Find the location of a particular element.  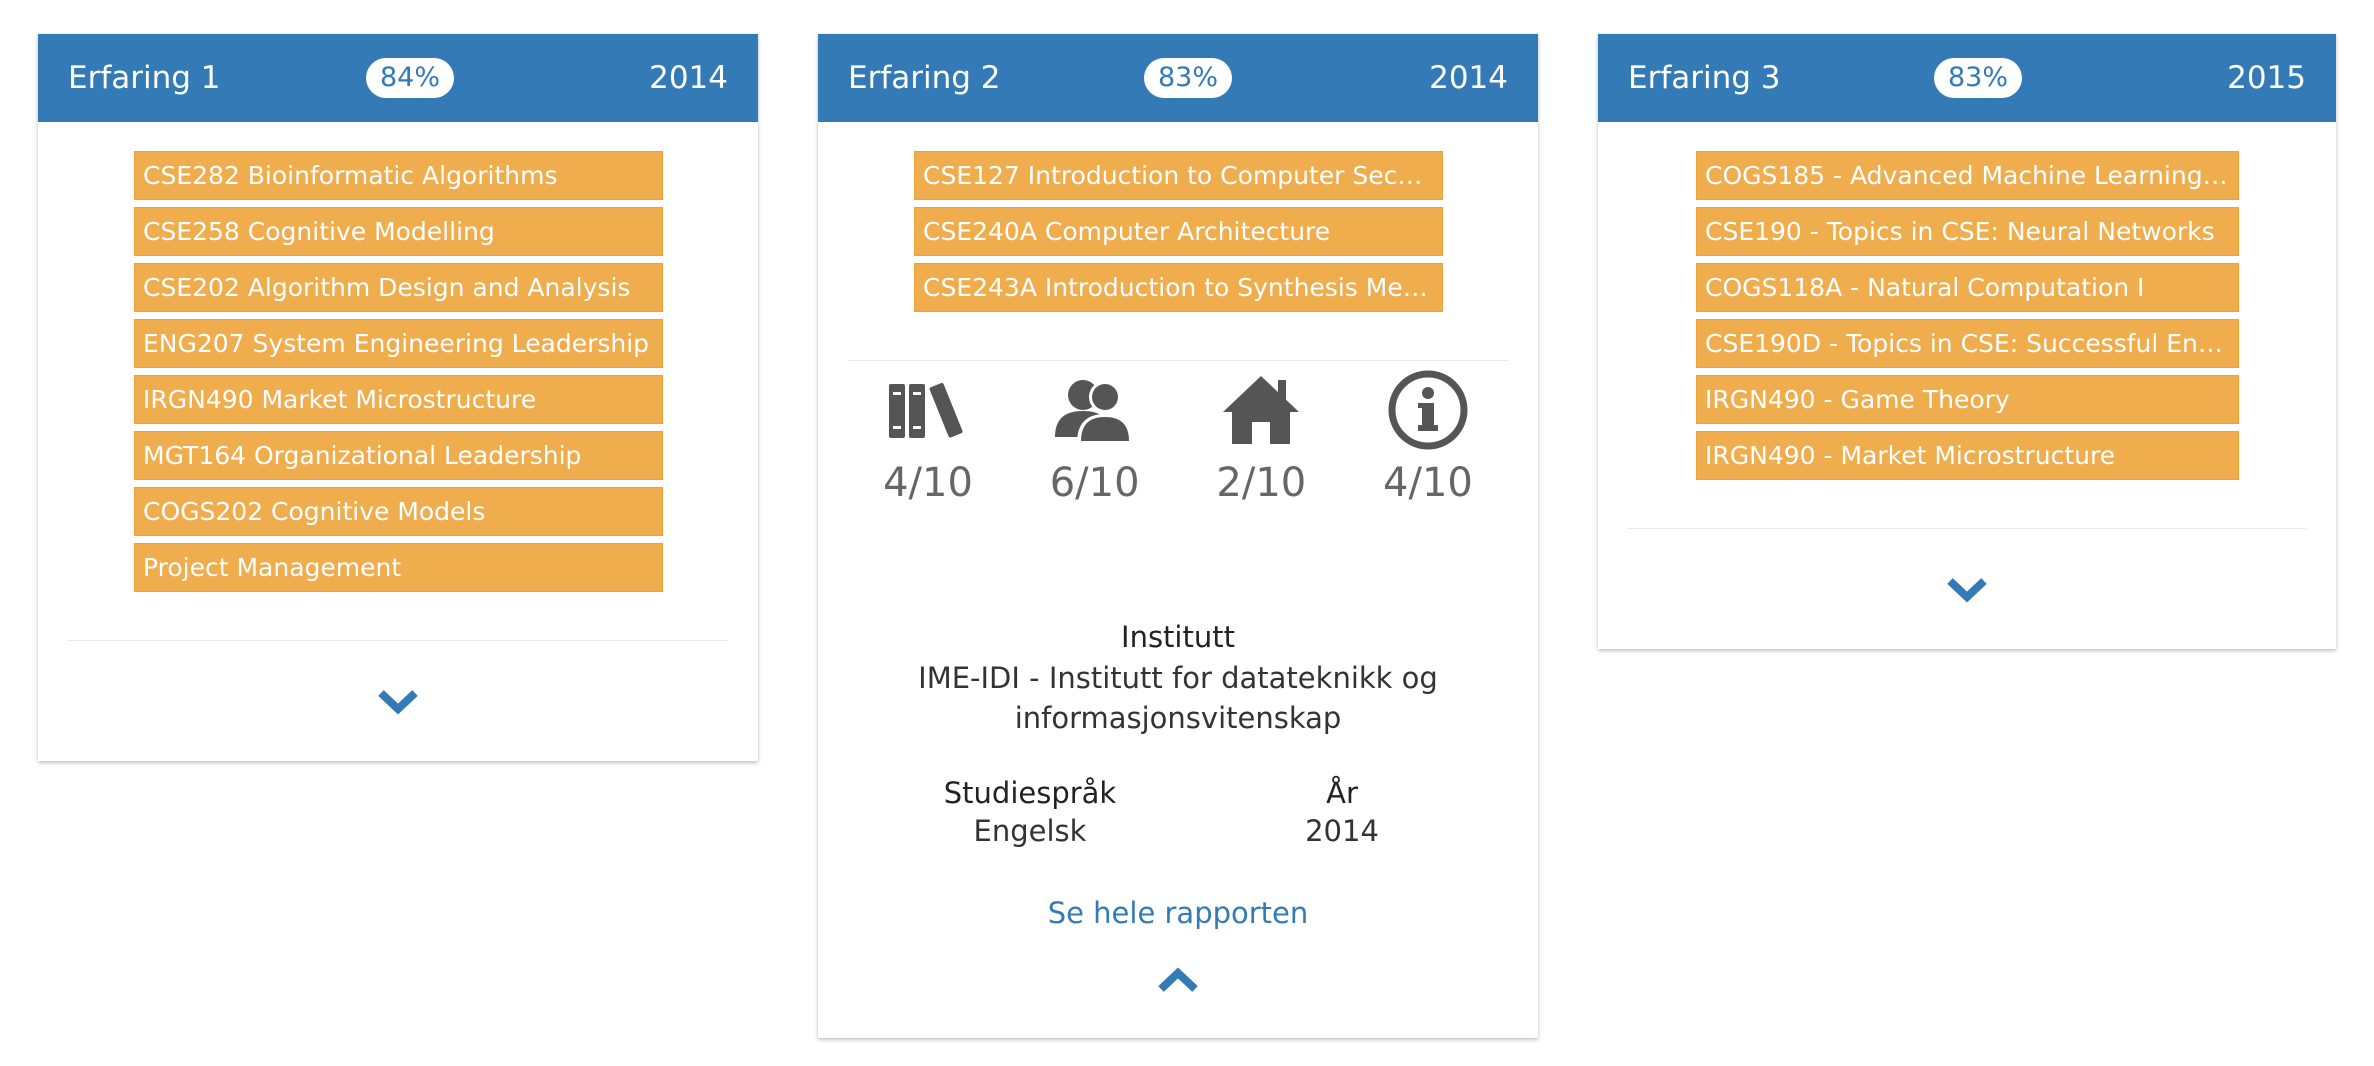

stat-academic: 4/10 is located at coordinates (928, 438).